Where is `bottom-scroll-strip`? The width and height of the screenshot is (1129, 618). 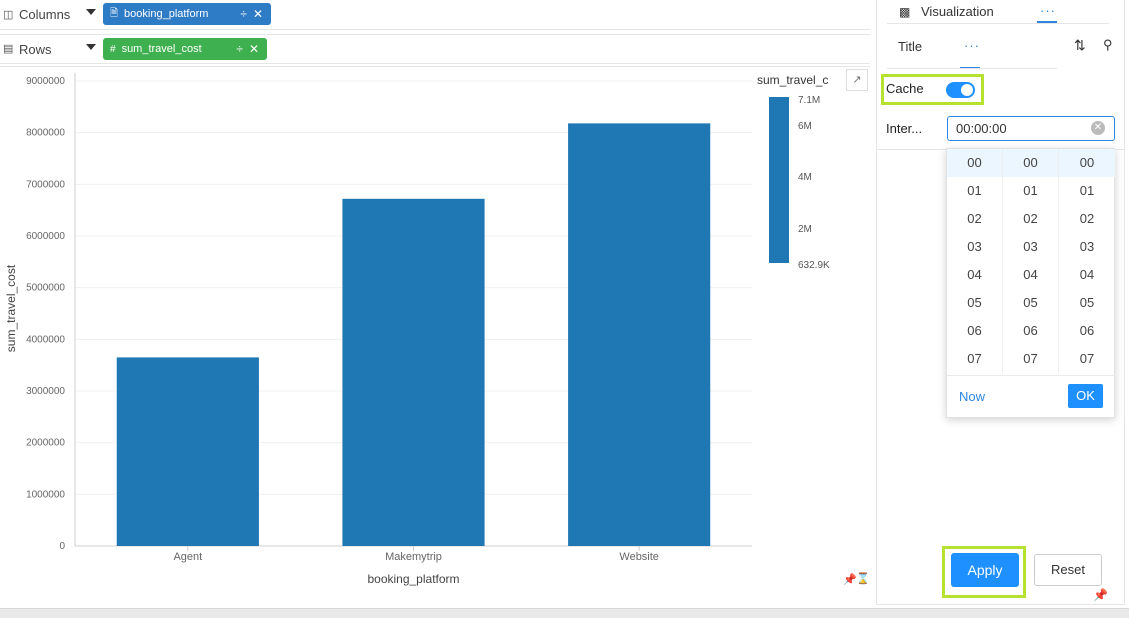 bottom-scroll-strip is located at coordinates (564, 613).